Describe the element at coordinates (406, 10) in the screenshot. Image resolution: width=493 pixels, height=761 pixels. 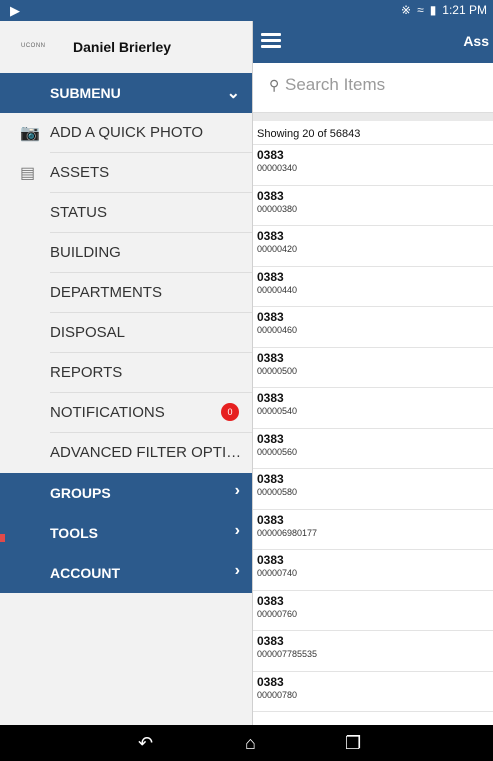
I see `bluetooth-icon: ※` at that location.